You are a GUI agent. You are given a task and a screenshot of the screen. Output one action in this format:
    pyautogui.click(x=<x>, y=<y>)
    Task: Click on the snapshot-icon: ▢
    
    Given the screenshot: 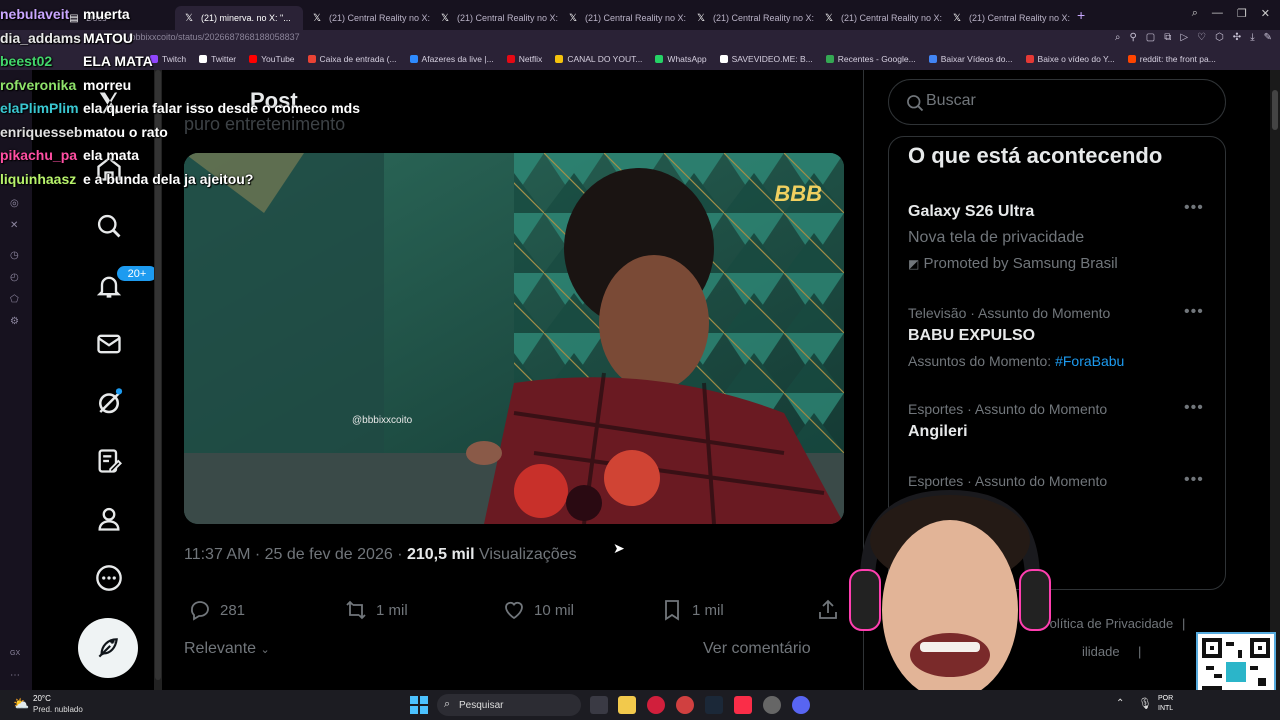 What is the action you would take?
    pyautogui.click(x=1150, y=37)
    